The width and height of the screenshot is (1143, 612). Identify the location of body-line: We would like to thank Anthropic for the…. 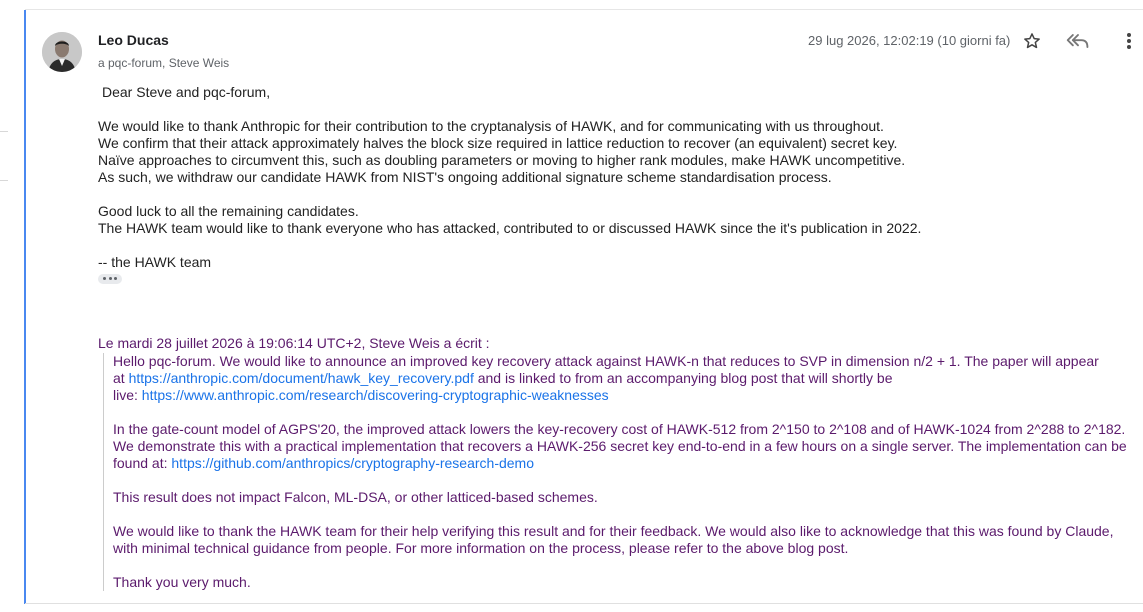
(491, 126).